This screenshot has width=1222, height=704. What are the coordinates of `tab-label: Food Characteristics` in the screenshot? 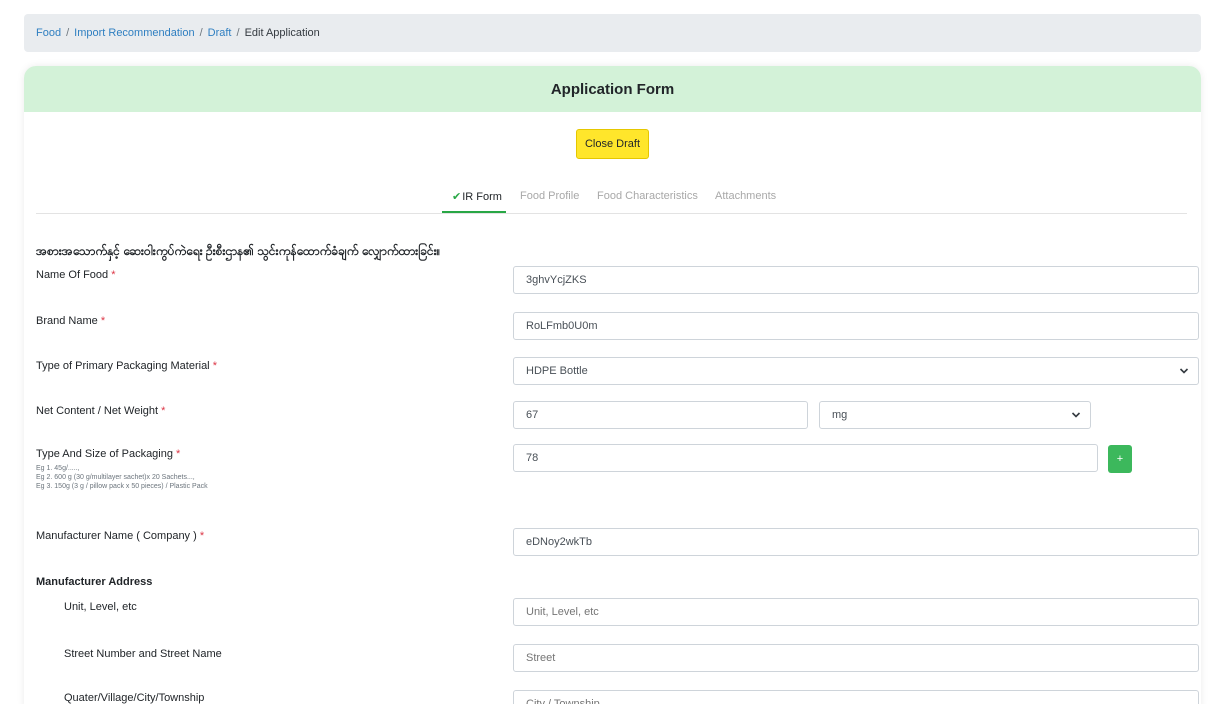 It's located at (647, 196).